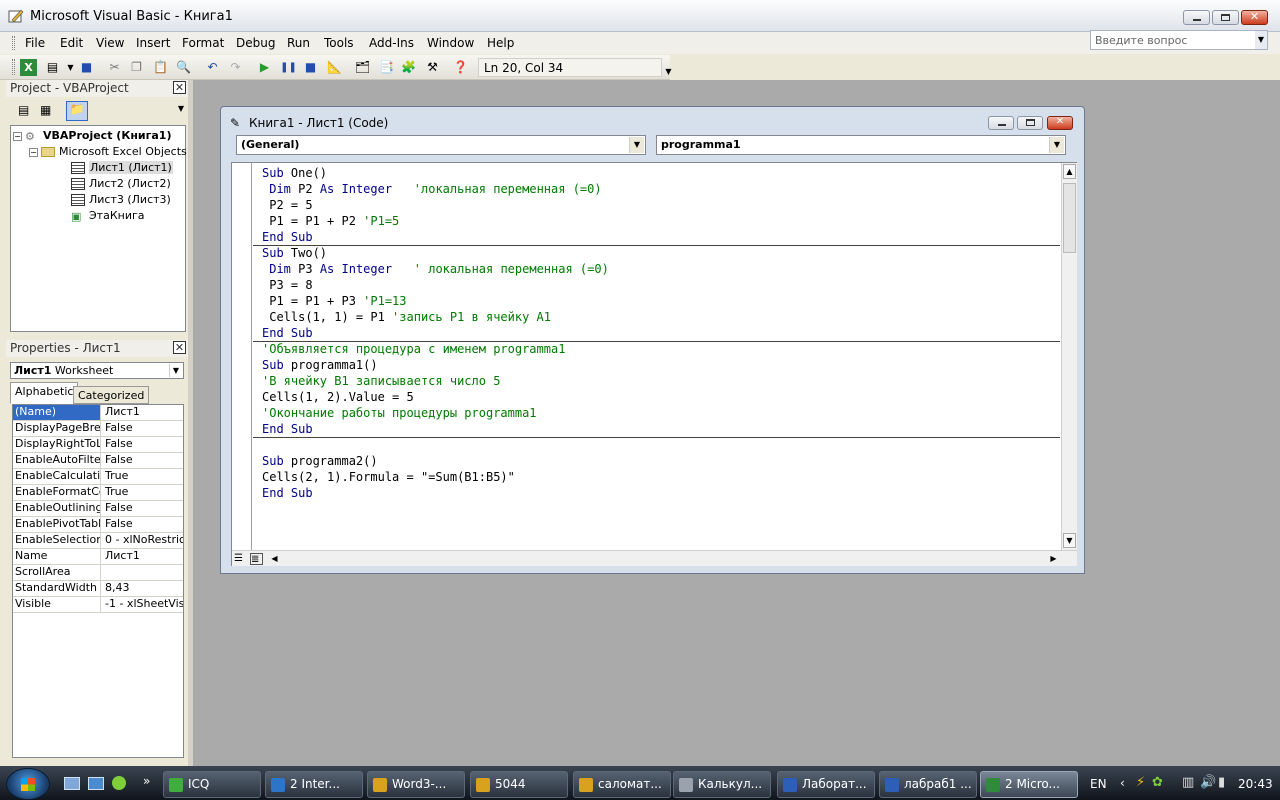  What do you see at coordinates (1179, 40) in the screenshot?
I see `help-search-input: Введите вопрос ▼` at bounding box center [1179, 40].